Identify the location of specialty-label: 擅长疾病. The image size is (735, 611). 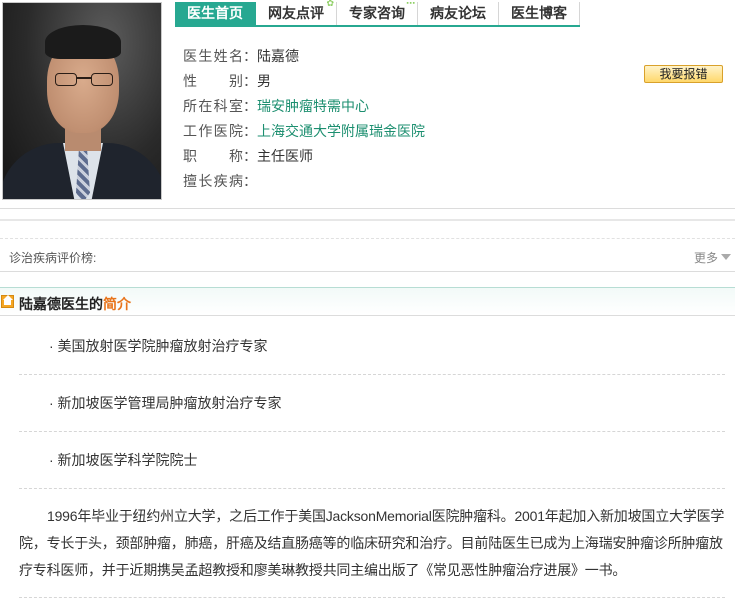
(213, 181).